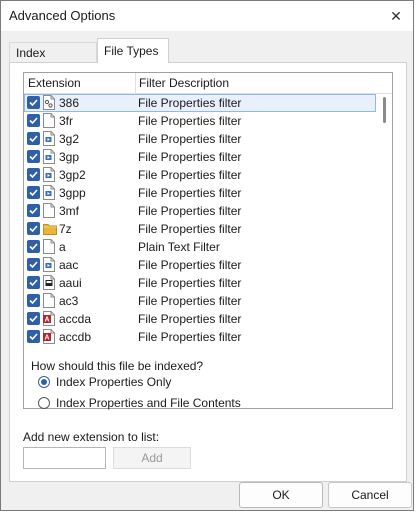 The image size is (416, 513). What do you see at coordinates (72, 175) in the screenshot?
I see `row-extension: 3gp2` at bounding box center [72, 175].